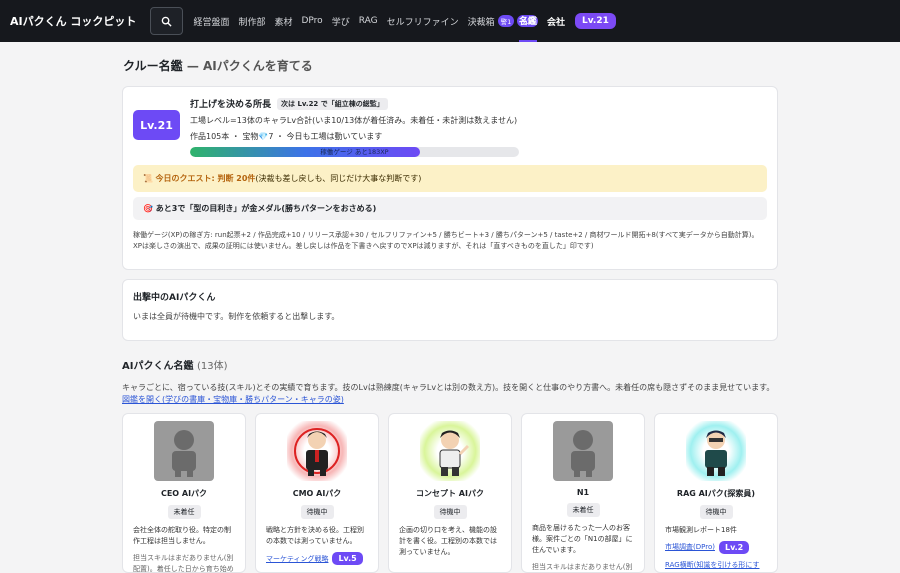 The height and width of the screenshot is (573, 900). What do you see at coordinates (582, 567) in the screenshot?
I see `crew-skill-note: 担当スキルはまだありません(別` at bounding box center [582, 567].